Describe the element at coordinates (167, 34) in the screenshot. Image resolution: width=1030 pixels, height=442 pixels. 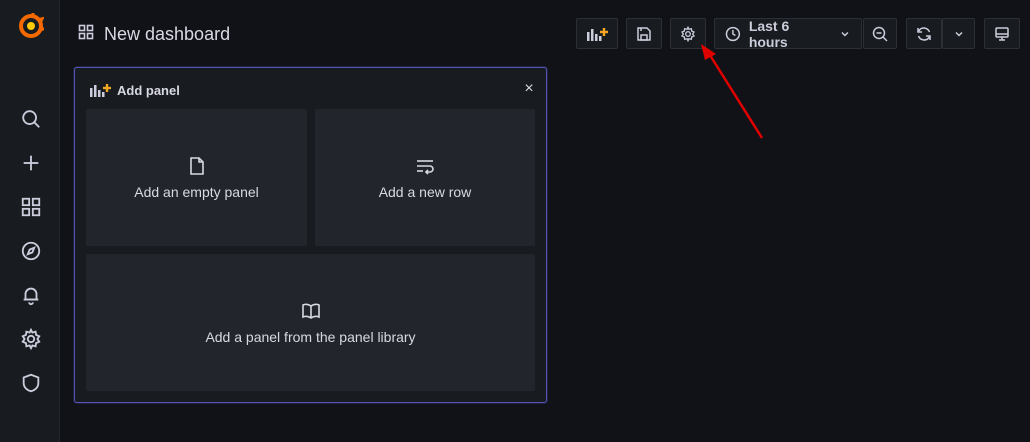
I see `page-title: New dashboard` at that location.